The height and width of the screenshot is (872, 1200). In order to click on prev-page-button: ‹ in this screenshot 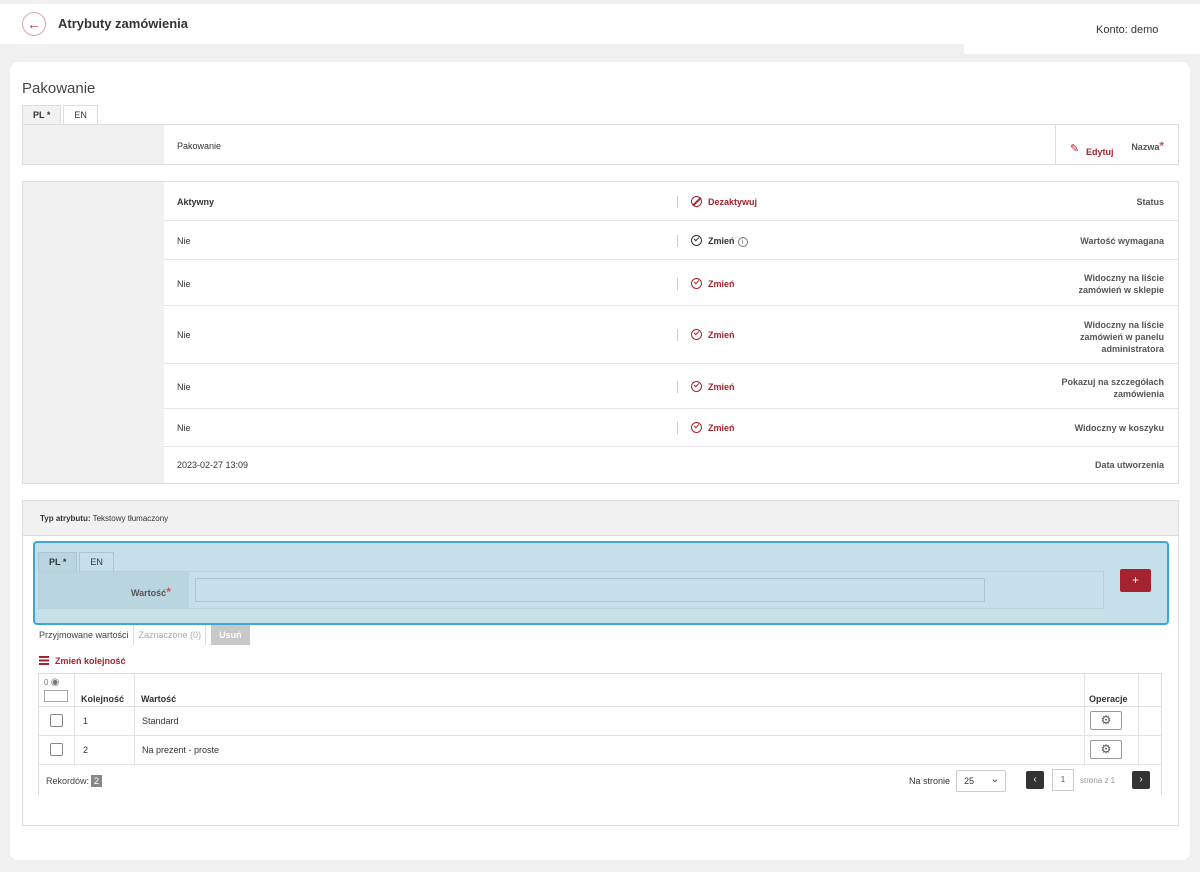, I will do `click(1035, 780)`.